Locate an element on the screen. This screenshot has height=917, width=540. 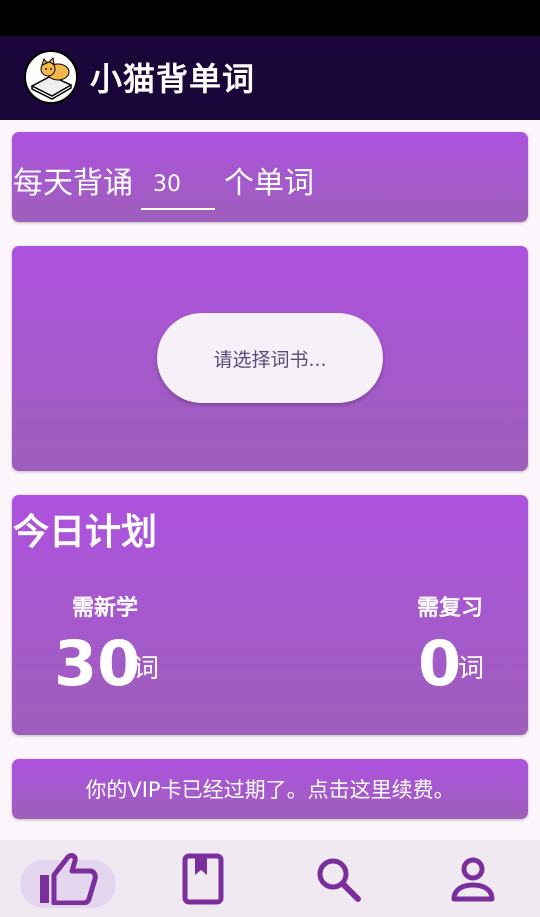
vip-renew-link: 你的VIP卡已经过期了。点击这里续费。 is located at coordinates (270, 789).